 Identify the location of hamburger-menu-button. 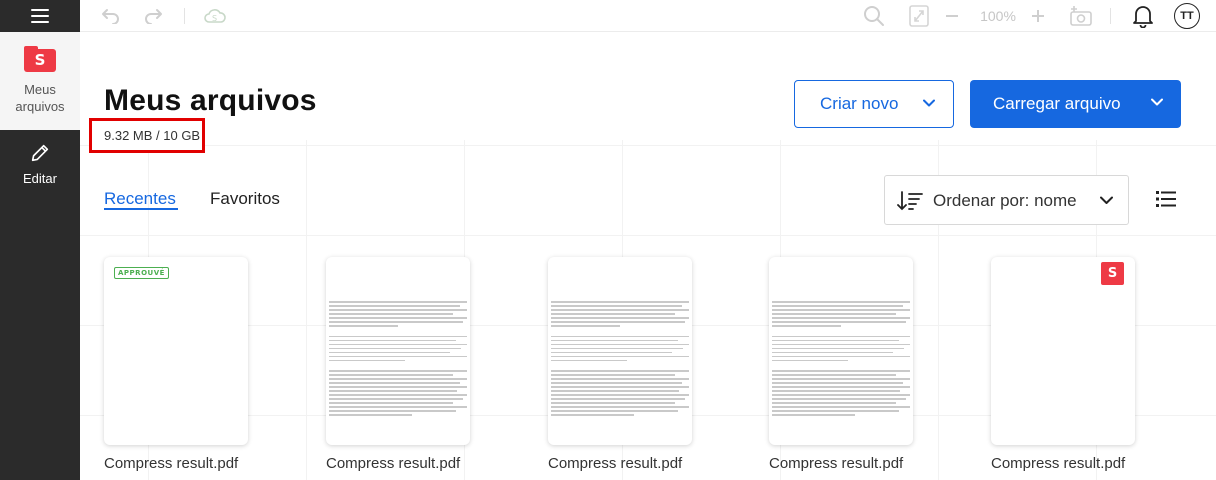
(40, 16).